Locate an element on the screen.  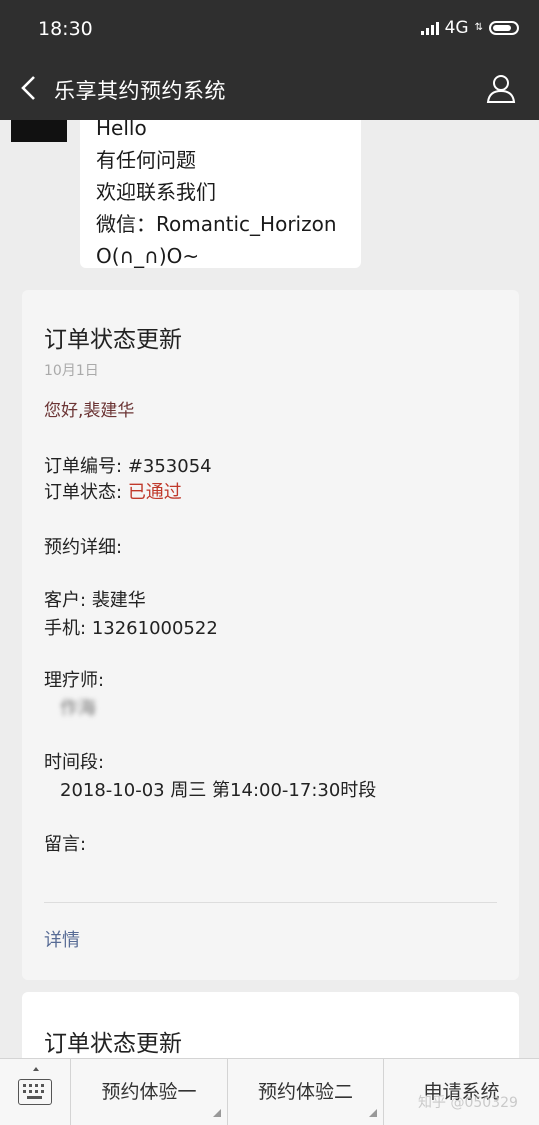
status-time: 18:30 is located at coordinates (65, 29).